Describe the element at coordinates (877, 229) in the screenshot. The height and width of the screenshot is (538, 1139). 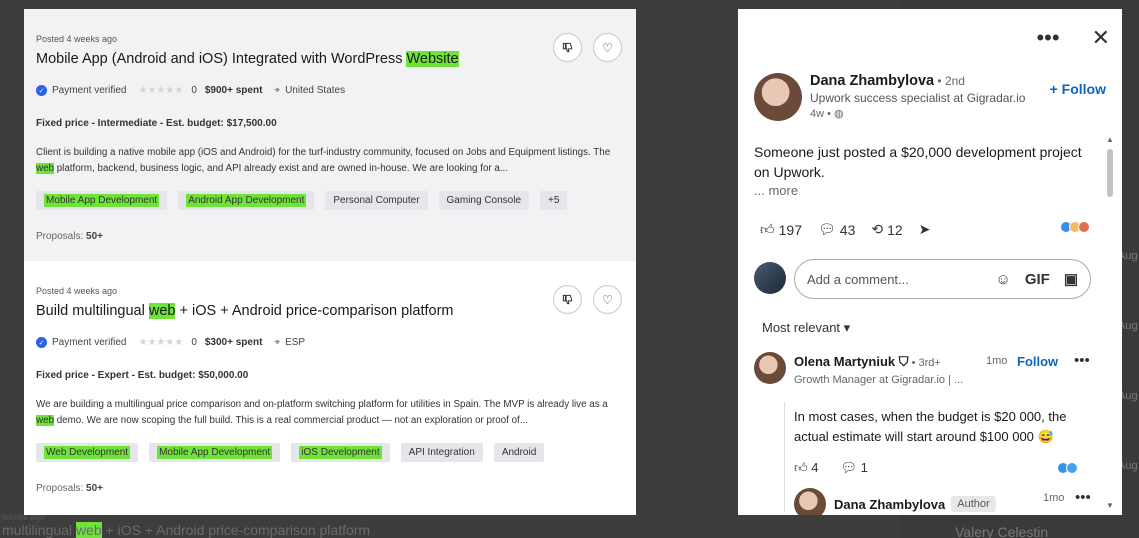
I see `repost-icon: ⟲` at that location.